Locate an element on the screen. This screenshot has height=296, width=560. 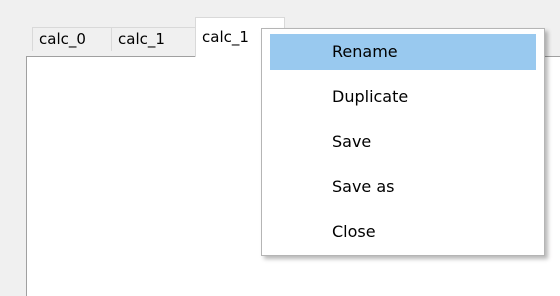
menu-item-save-as: Save as is located at coordinates (403, 187).